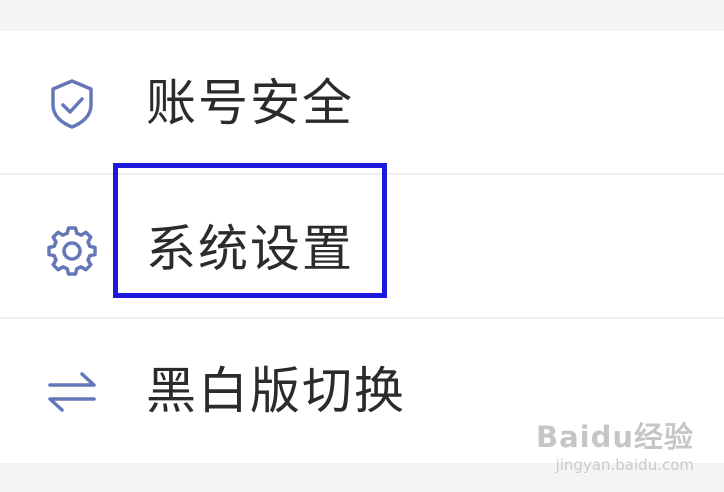 The image size is (724, 492). What do you see at coordinates (250, 249) in the screenshot?
I see `menu-item-label: 系统设置` at bounding box center [250, 249].